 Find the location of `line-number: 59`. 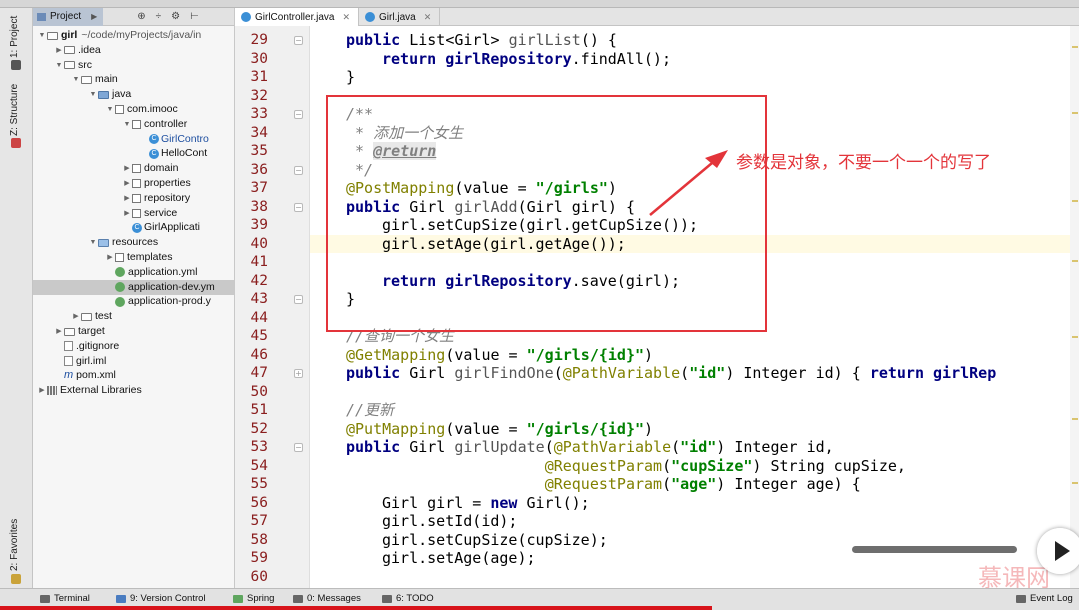

line-number: 59 is located at coordinates (253, 558).